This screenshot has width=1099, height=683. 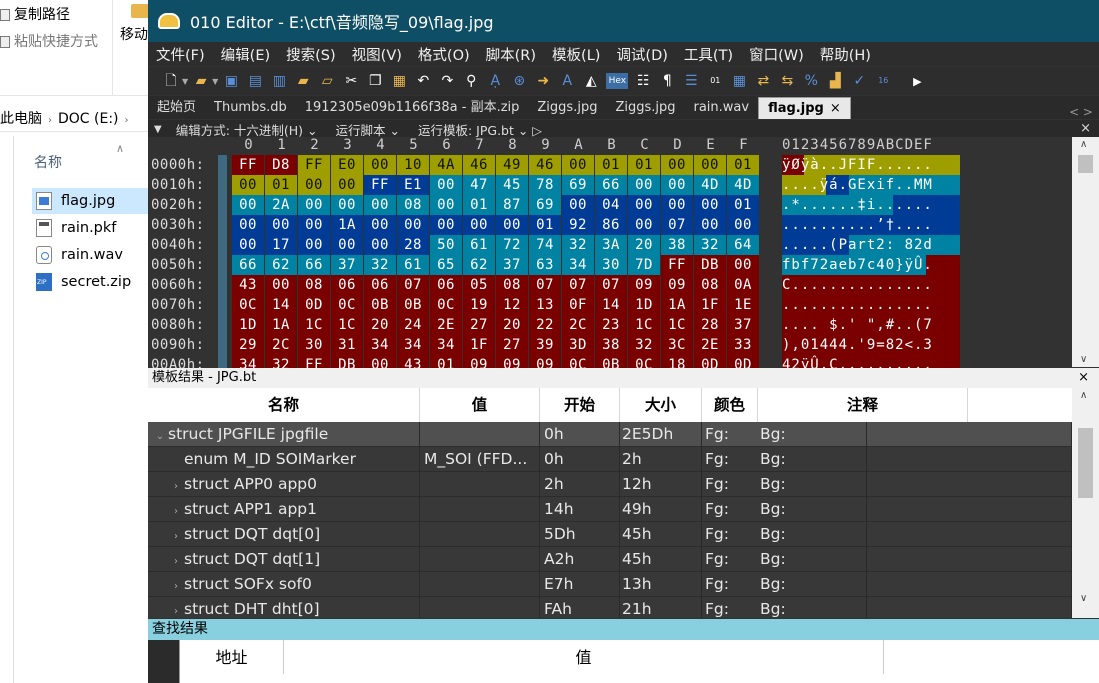 I want to click on hex-byte: 04, so click(x=611, y=205).